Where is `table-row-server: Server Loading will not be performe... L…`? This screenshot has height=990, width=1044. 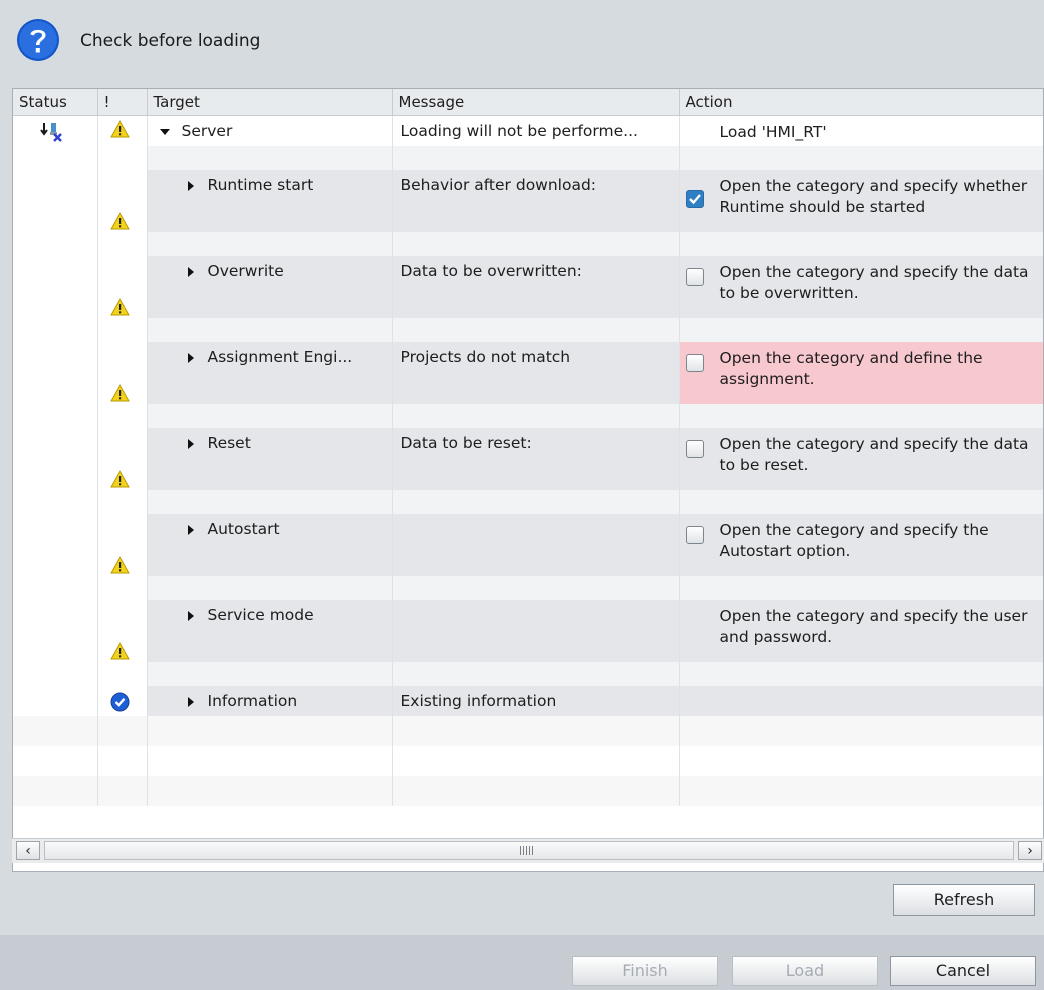 table-row-server: Server Loading will not be performe... L… is located at coordinates (528, 130).